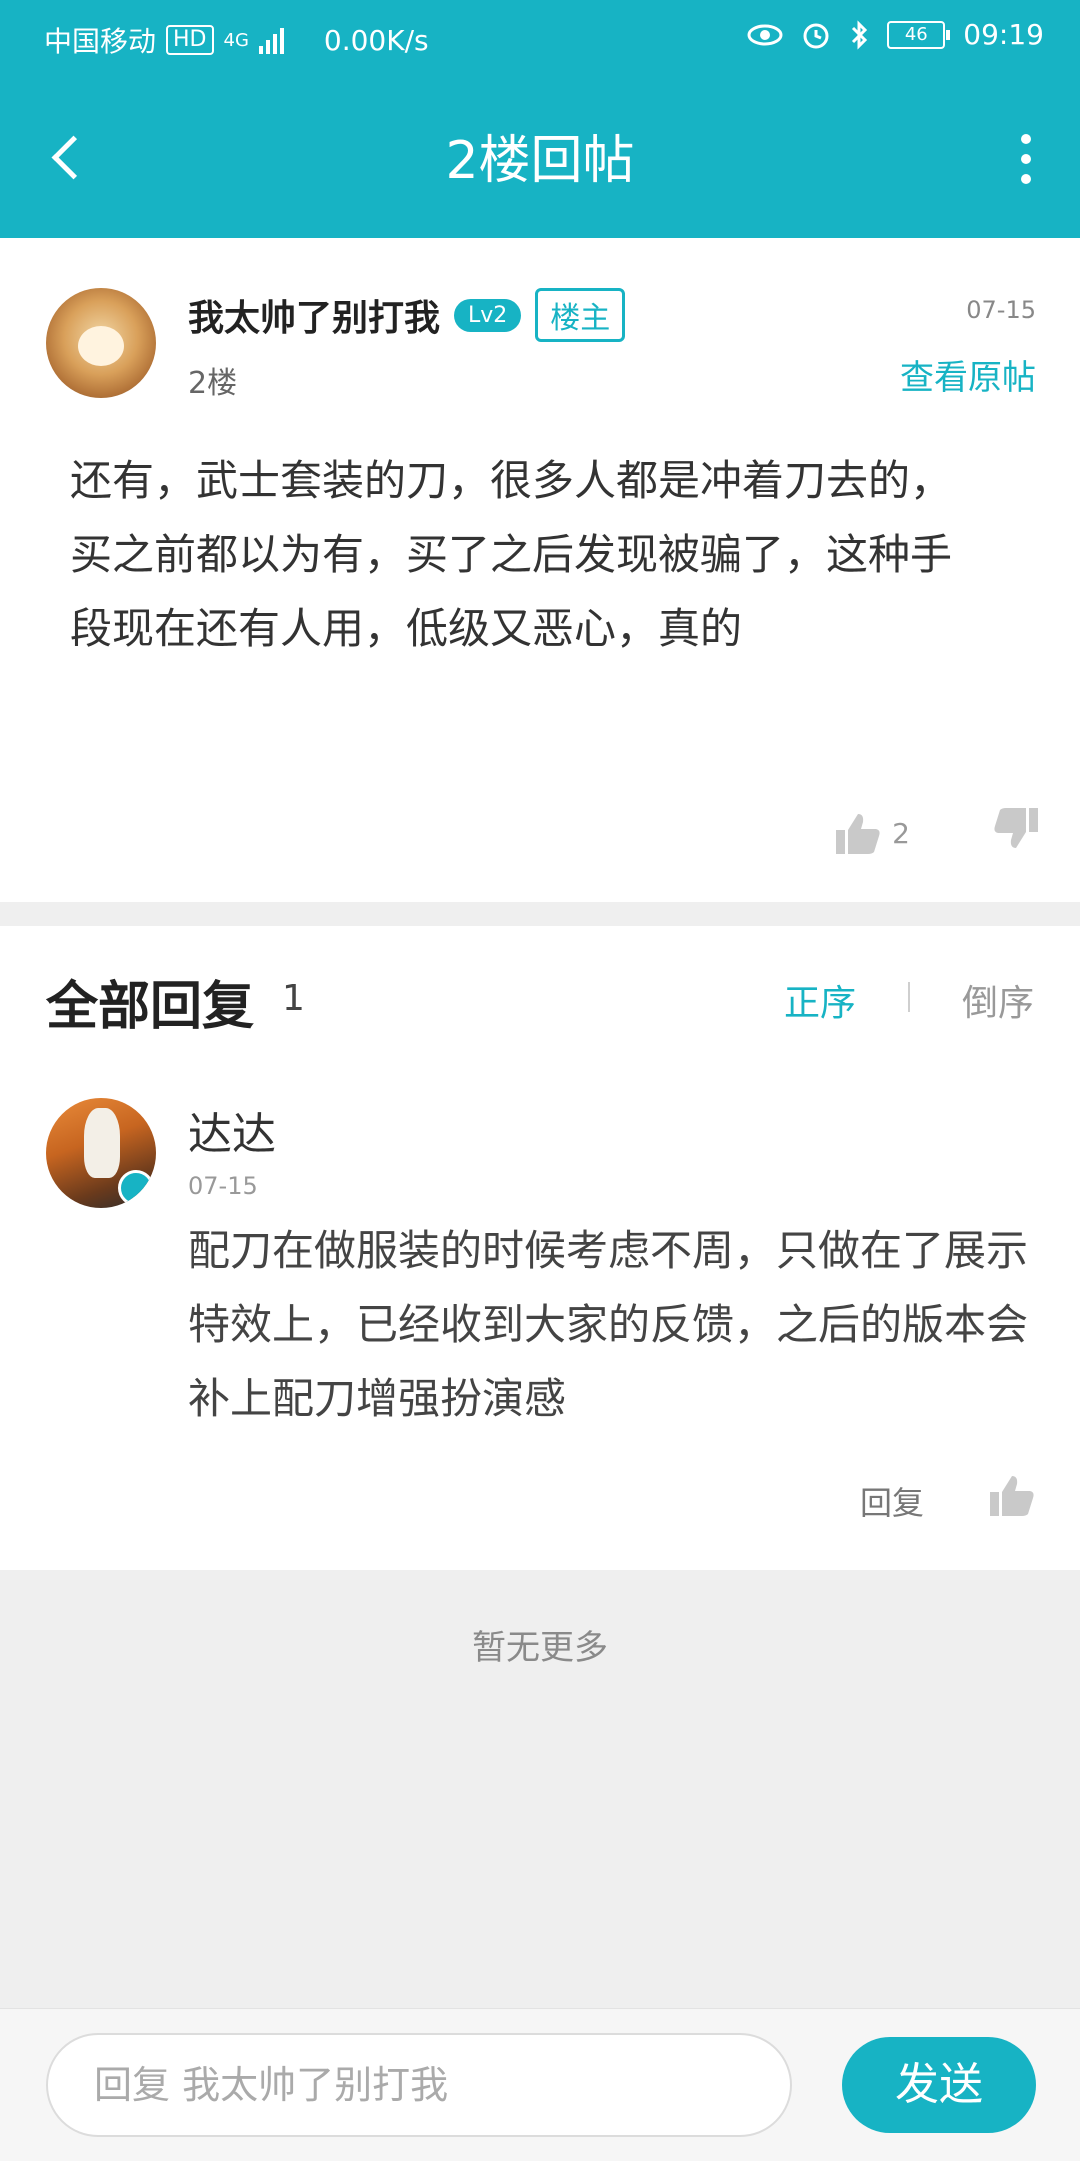 This screenshot has width=1080, height=2161. I want to click on verified-icon, so click(136, 1188).